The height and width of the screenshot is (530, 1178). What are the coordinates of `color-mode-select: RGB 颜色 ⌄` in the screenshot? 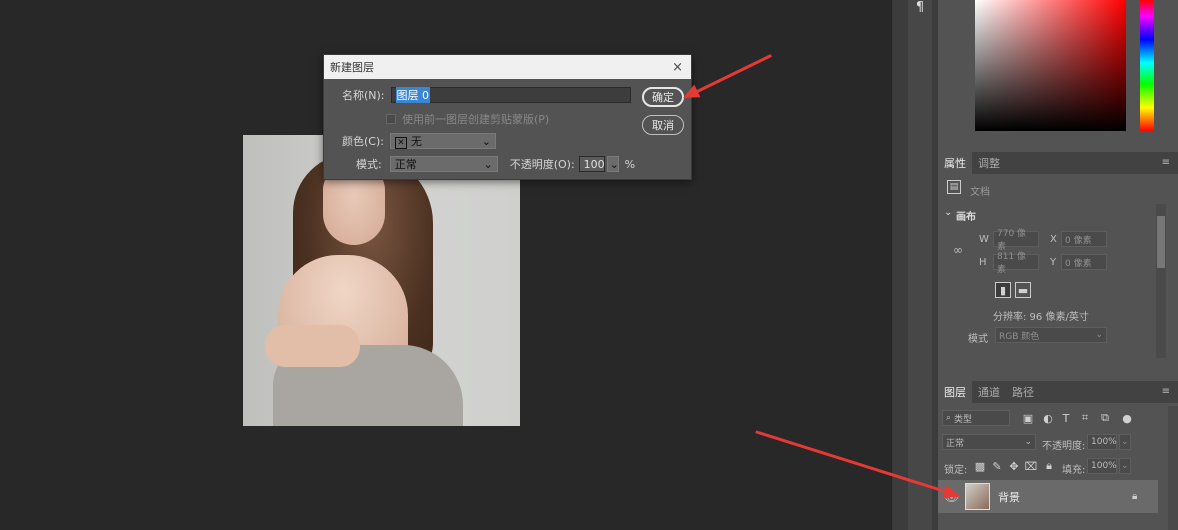 It's located at (1051, 335).